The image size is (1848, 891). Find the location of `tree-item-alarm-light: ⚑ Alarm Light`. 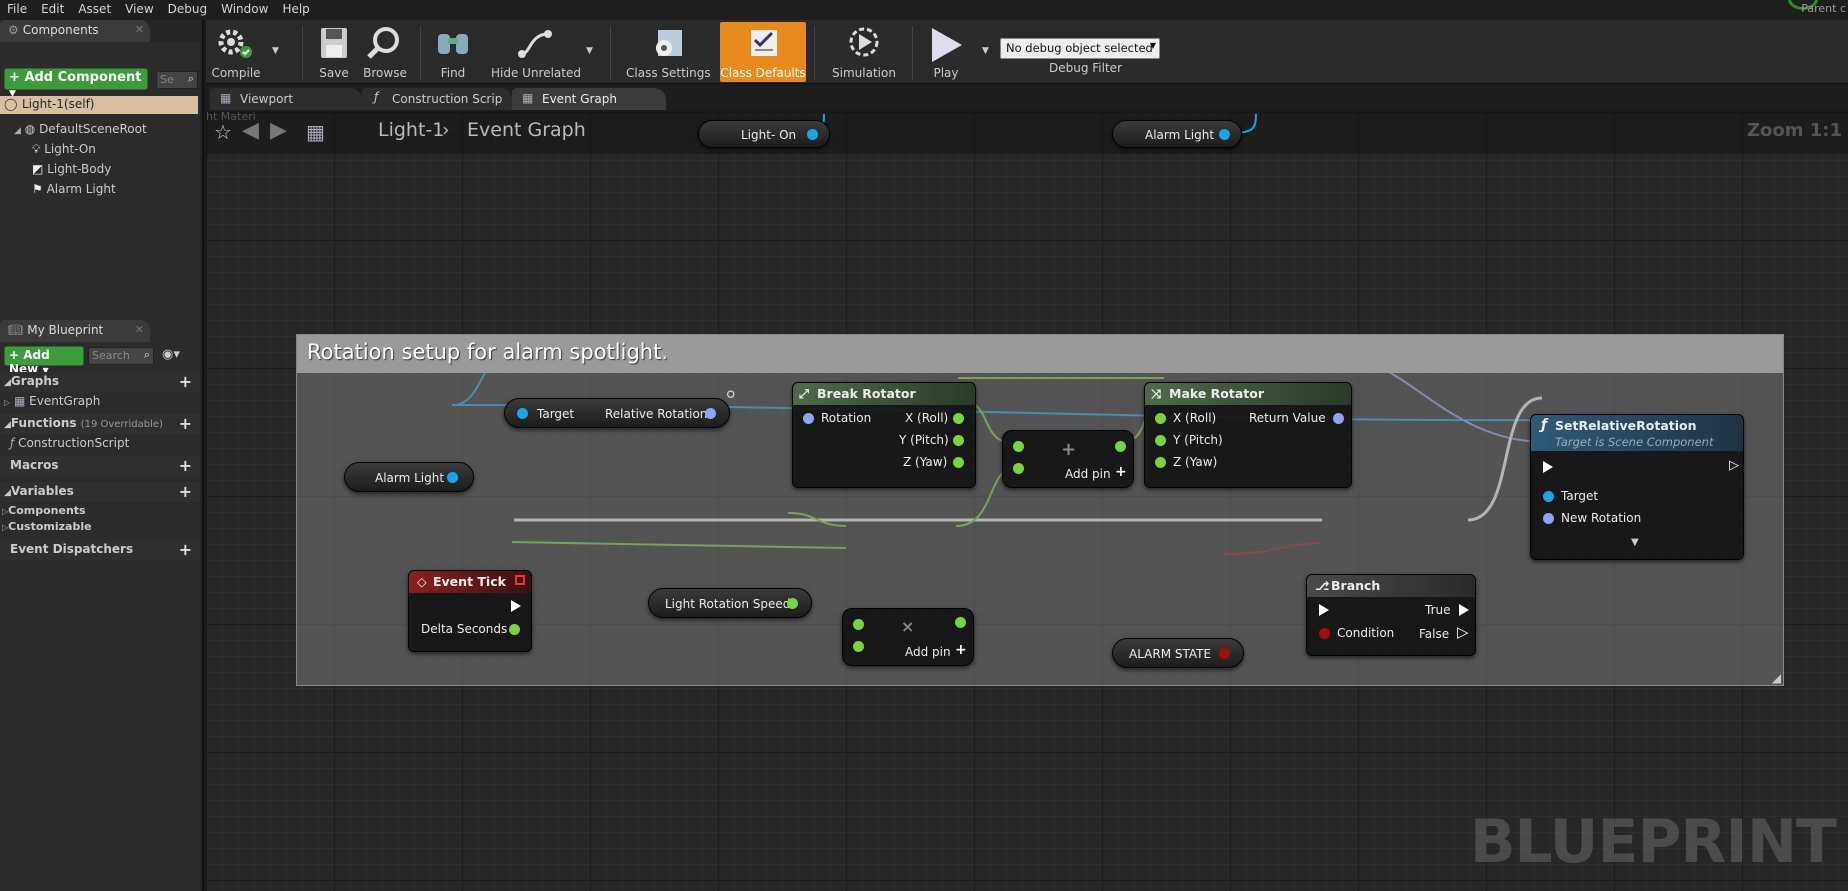

tree-item-alarm-light: ⚑ Alarm Light is located at coordinates (74, 189).